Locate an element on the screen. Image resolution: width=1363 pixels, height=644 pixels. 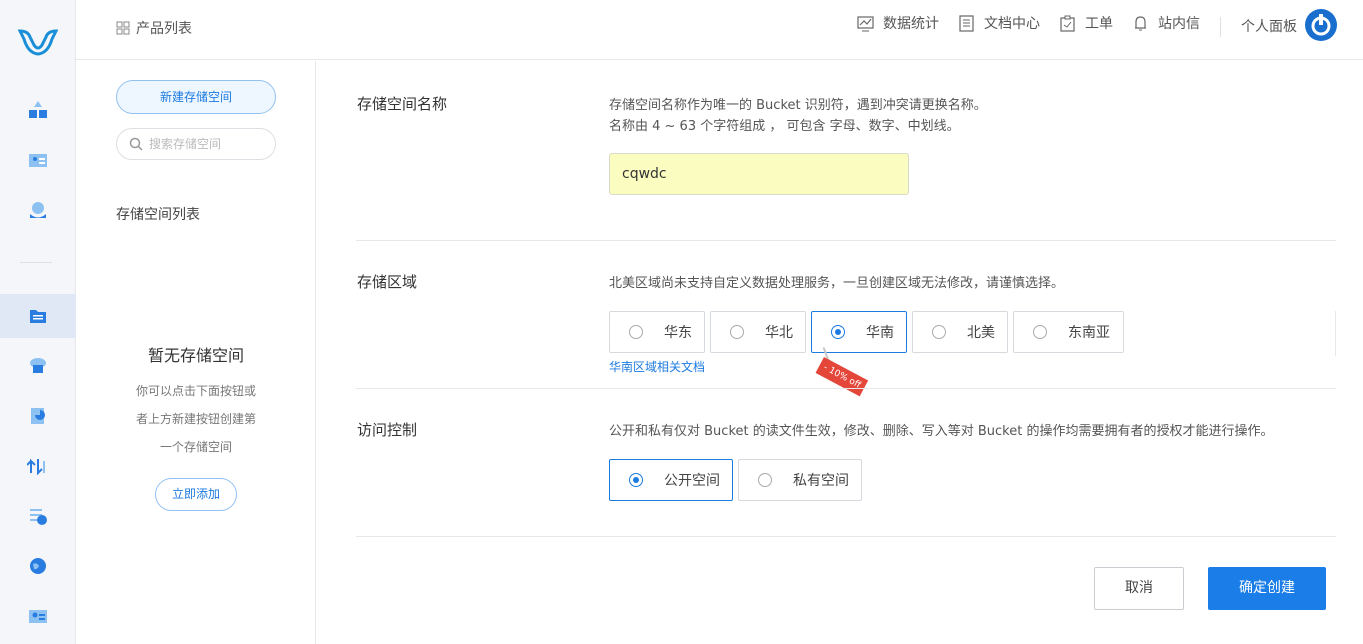
storage-icon is located at coordinates (38, 316).